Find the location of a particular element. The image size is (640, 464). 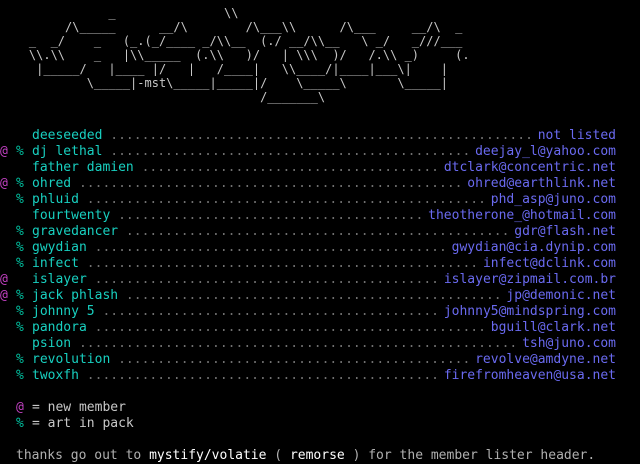

list-item: @ islayer islayer@zipmail.com.br is located at coordinates (320, 280).